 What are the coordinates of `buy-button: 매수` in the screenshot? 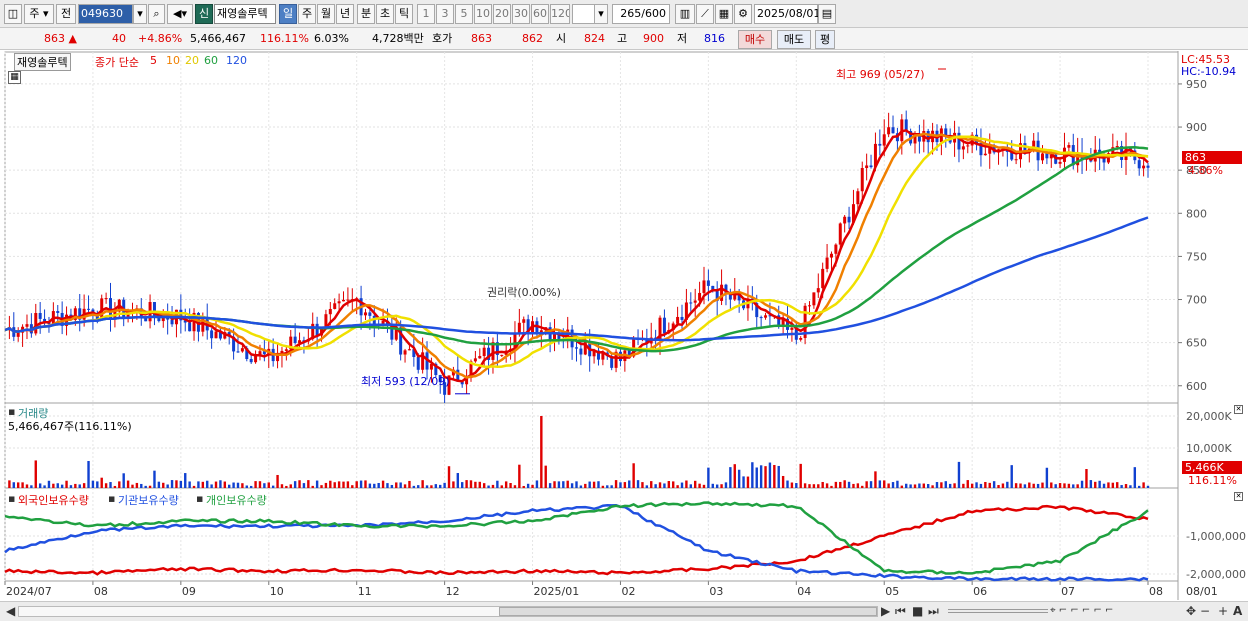 It's located at (755, 39).